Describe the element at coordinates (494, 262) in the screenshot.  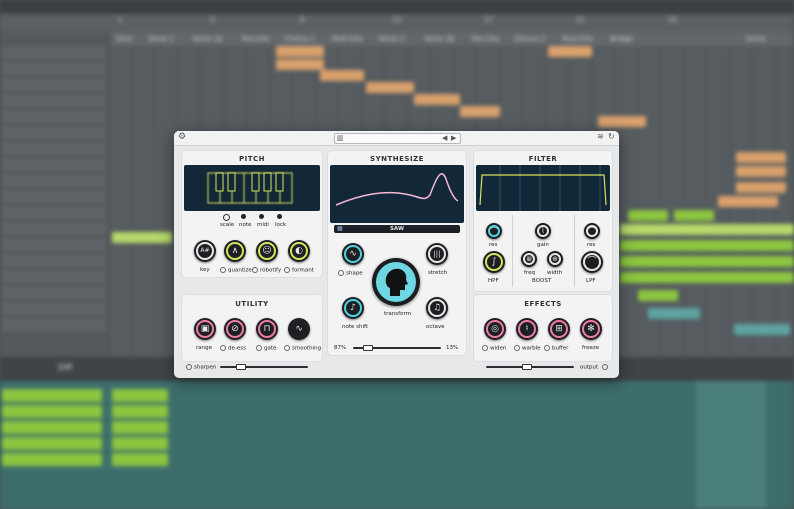
I see `hpf-knob: ∫` at that location.